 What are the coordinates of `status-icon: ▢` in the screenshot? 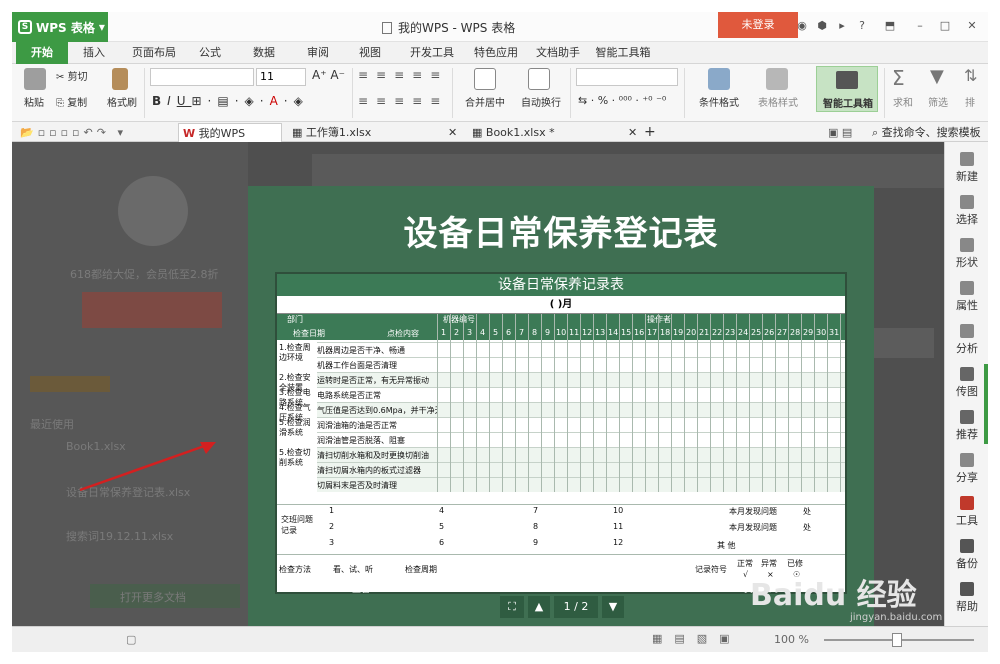 It's located at (131, 639).